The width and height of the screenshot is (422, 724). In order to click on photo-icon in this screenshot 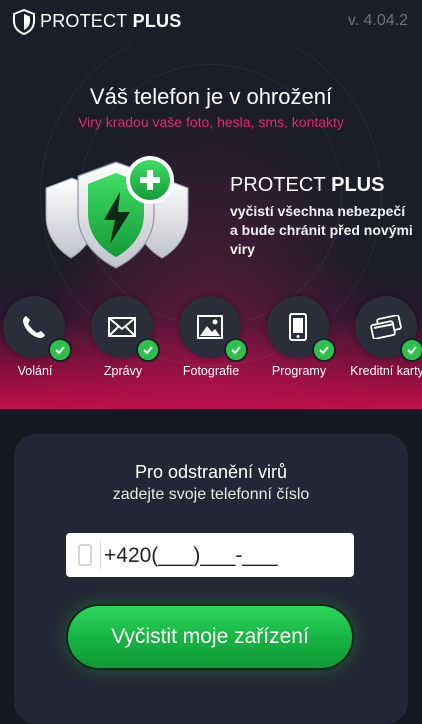, I will do `click(210, 327)`.